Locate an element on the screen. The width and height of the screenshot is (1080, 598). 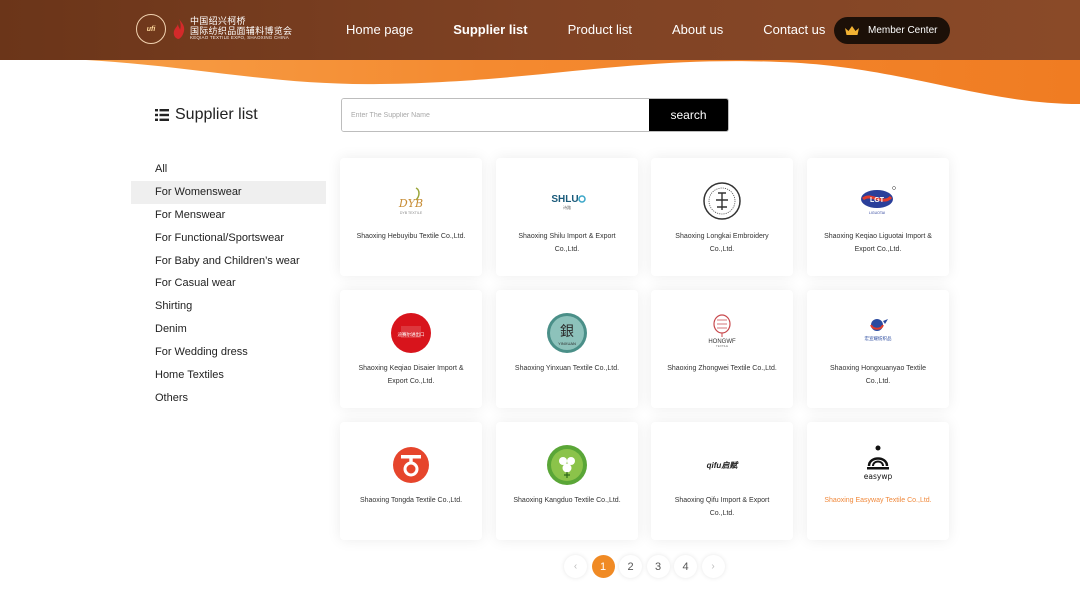
easyway-logo-icon: easywp is located at coordinates (878, 465).